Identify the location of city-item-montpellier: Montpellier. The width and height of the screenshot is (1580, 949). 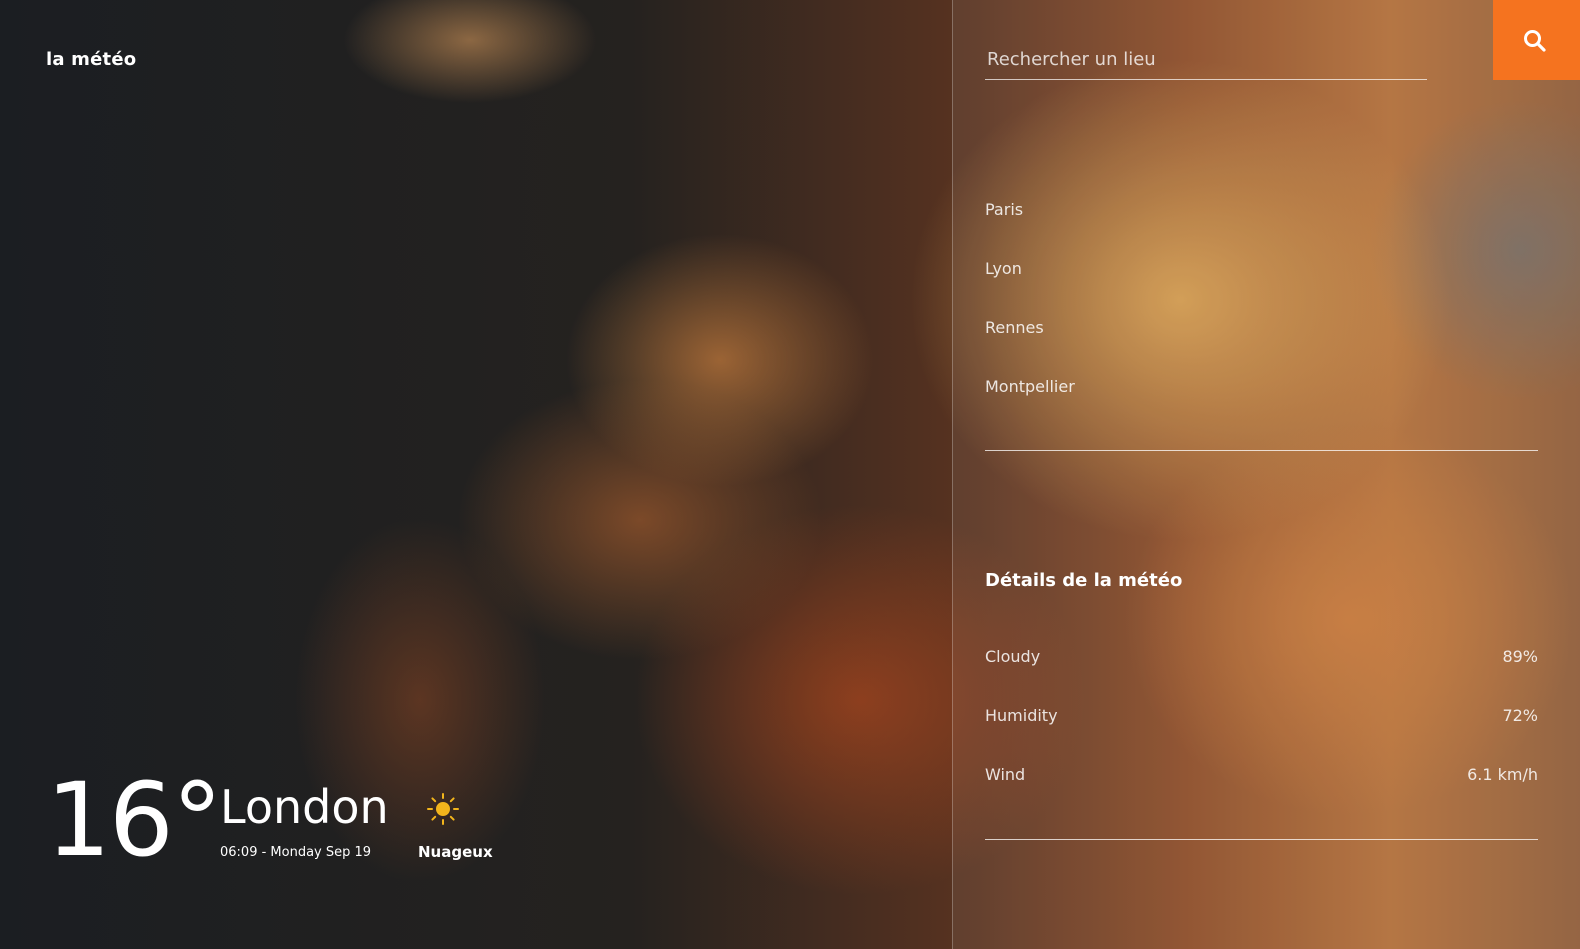
(1261, 396).